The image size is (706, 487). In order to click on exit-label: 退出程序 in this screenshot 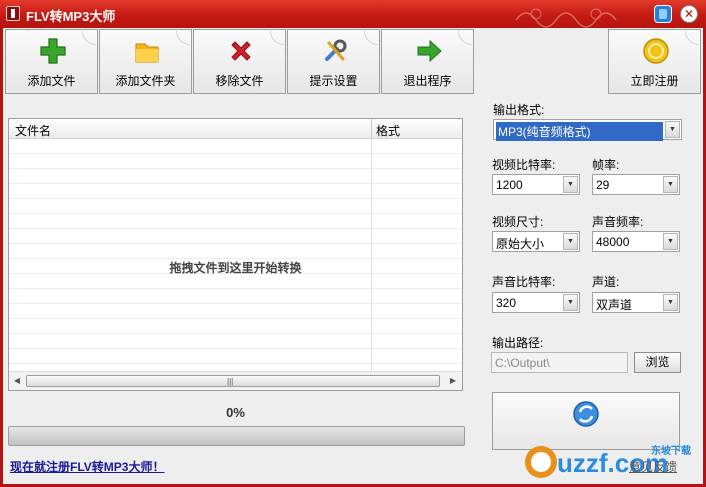, I will do `click(427, 81)`.